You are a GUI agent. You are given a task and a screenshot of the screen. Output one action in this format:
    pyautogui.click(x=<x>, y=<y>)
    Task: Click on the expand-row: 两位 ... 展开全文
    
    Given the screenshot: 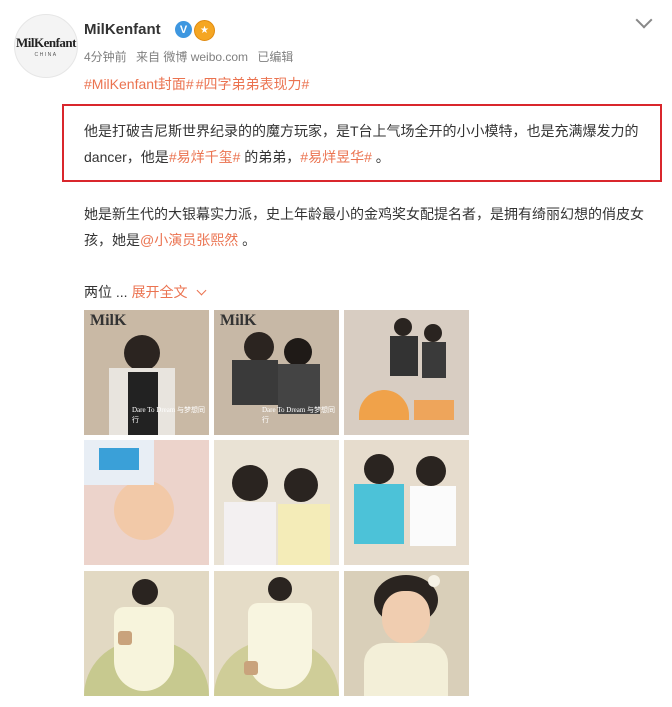 What is the action you would take?
    pyautogui.click(x=145, y=292)
    